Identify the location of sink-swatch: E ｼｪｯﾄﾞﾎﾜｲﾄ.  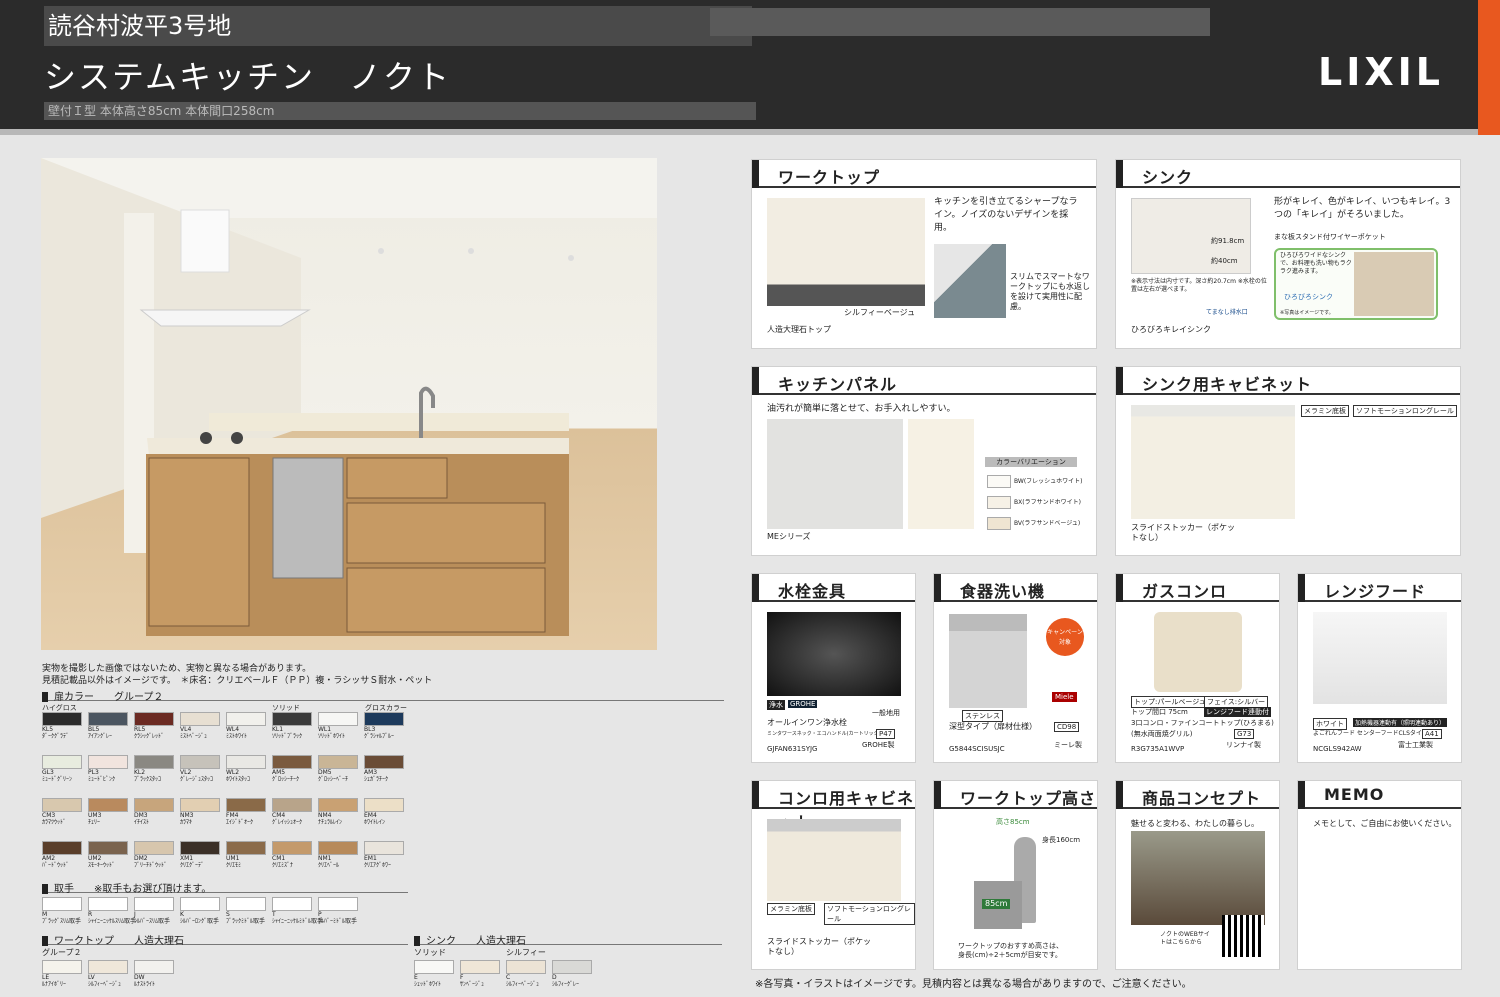
(434, 974).